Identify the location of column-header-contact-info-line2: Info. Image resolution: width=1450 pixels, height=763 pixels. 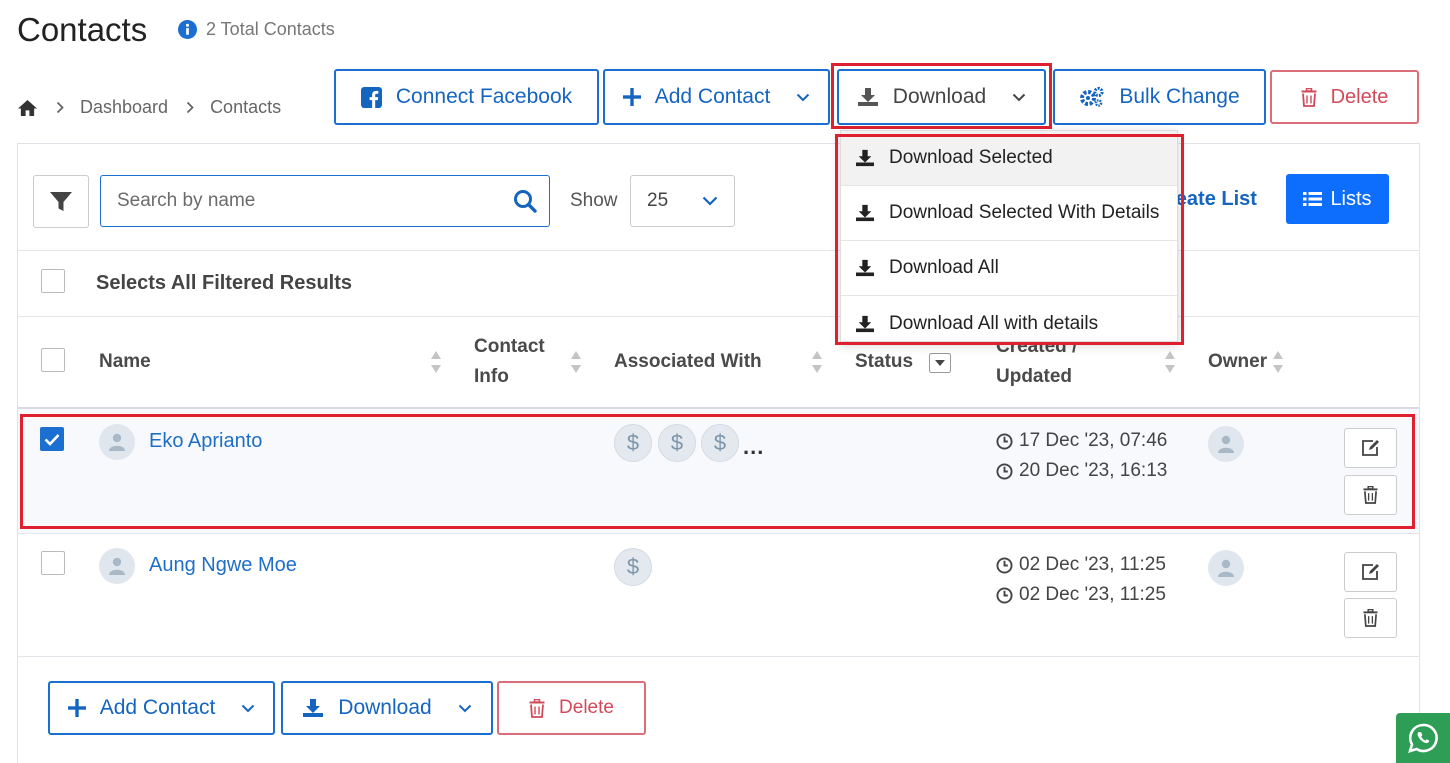
(491, 376).